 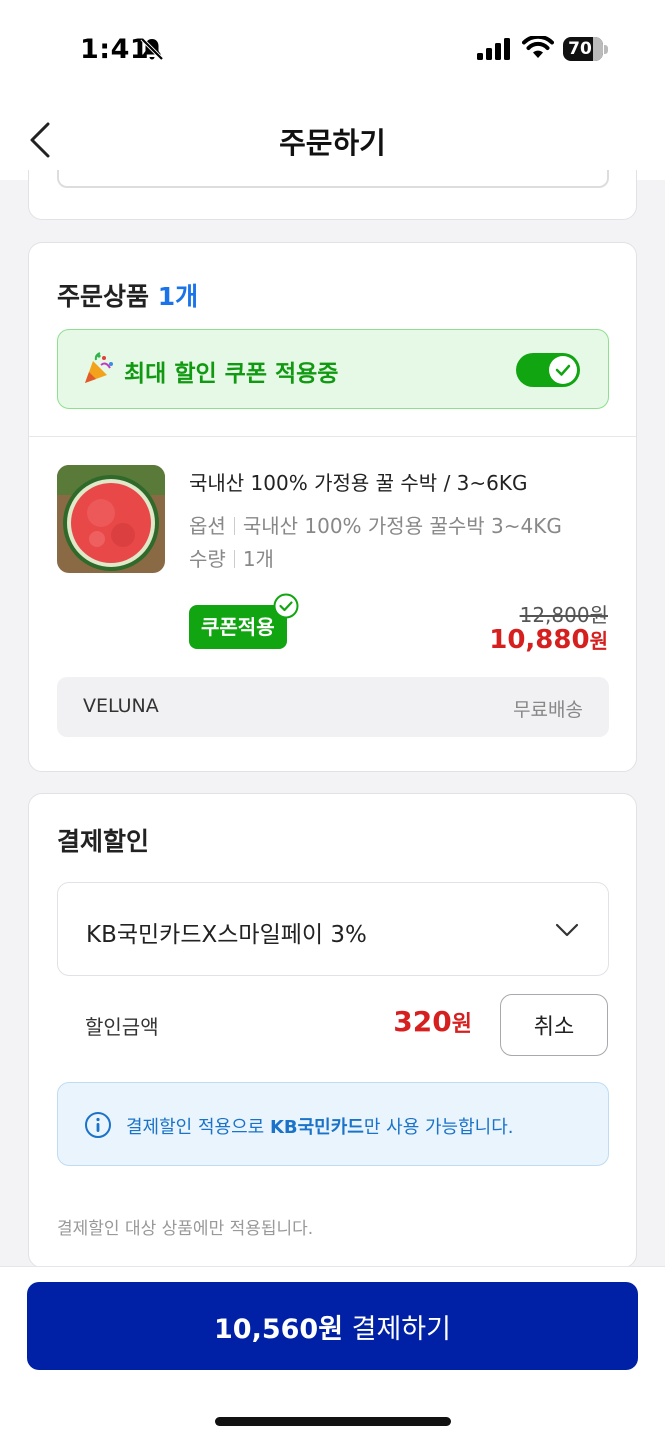 What do you see at coordinates (332, 436) in the screenshot?
I see `divider` at bounding box center [332, 436].